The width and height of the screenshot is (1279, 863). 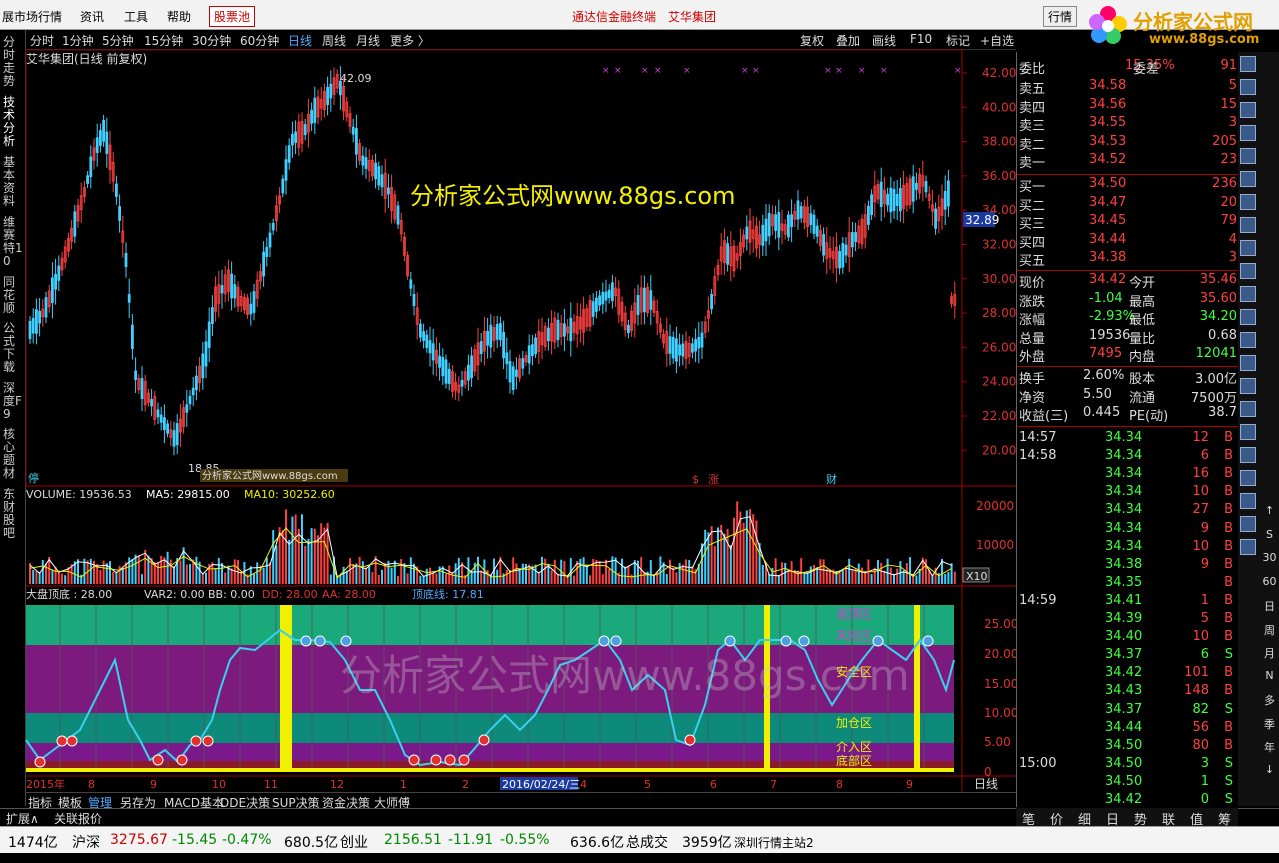 I want to click on period-shortcut-6: 月, so click(x=1269, y=653).